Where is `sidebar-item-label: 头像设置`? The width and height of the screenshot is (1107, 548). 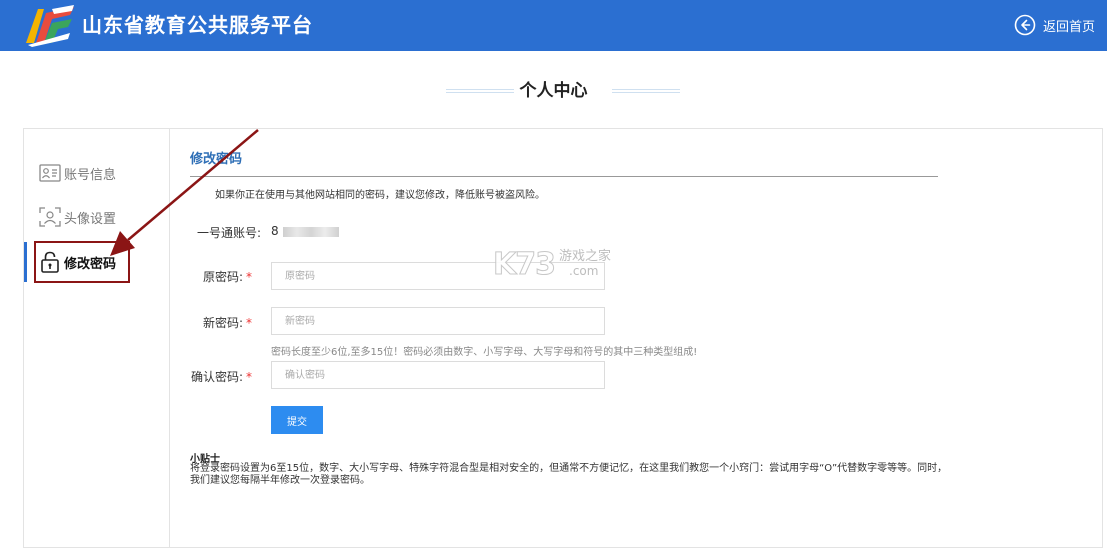
sidebar-item-label: 头像设置 is located at coordinates (90, 219).